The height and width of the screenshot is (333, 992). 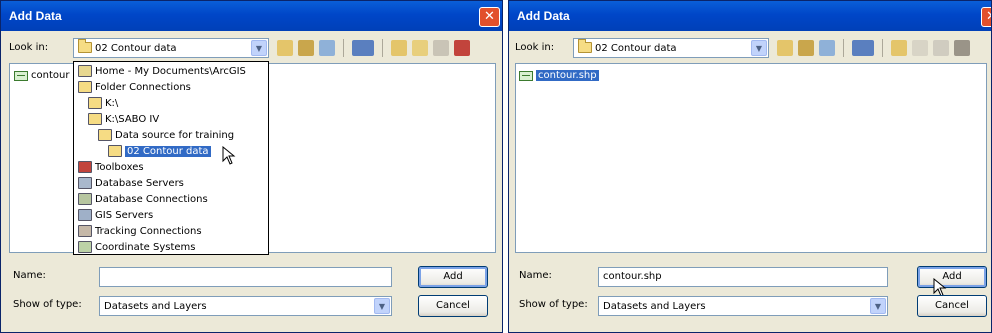 What do you see at coordinates (85, 199) in the screenshot?
I see `database-connection-icon` at bounding box center [85, 199].